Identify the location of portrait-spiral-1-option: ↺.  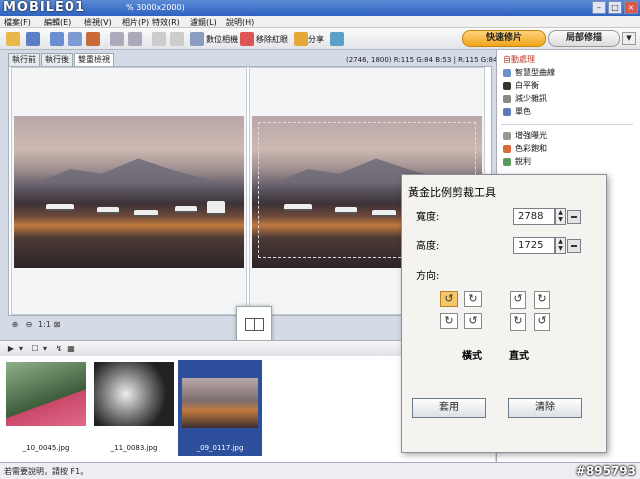
(518, 300).